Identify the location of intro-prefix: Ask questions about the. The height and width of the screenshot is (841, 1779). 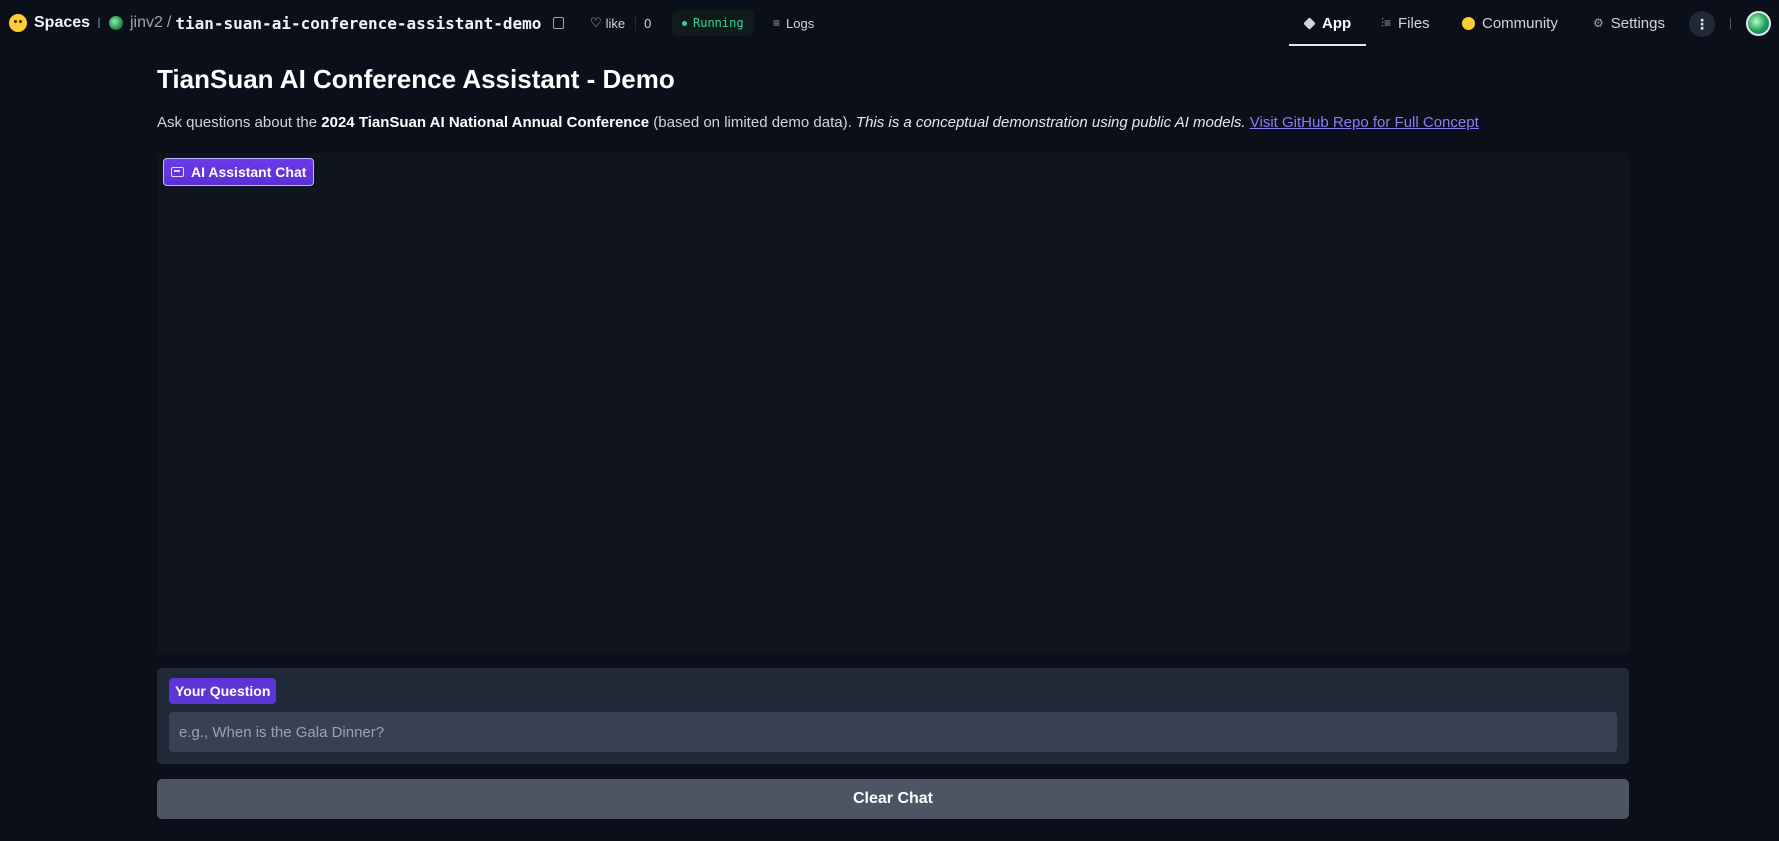
(239, 122).